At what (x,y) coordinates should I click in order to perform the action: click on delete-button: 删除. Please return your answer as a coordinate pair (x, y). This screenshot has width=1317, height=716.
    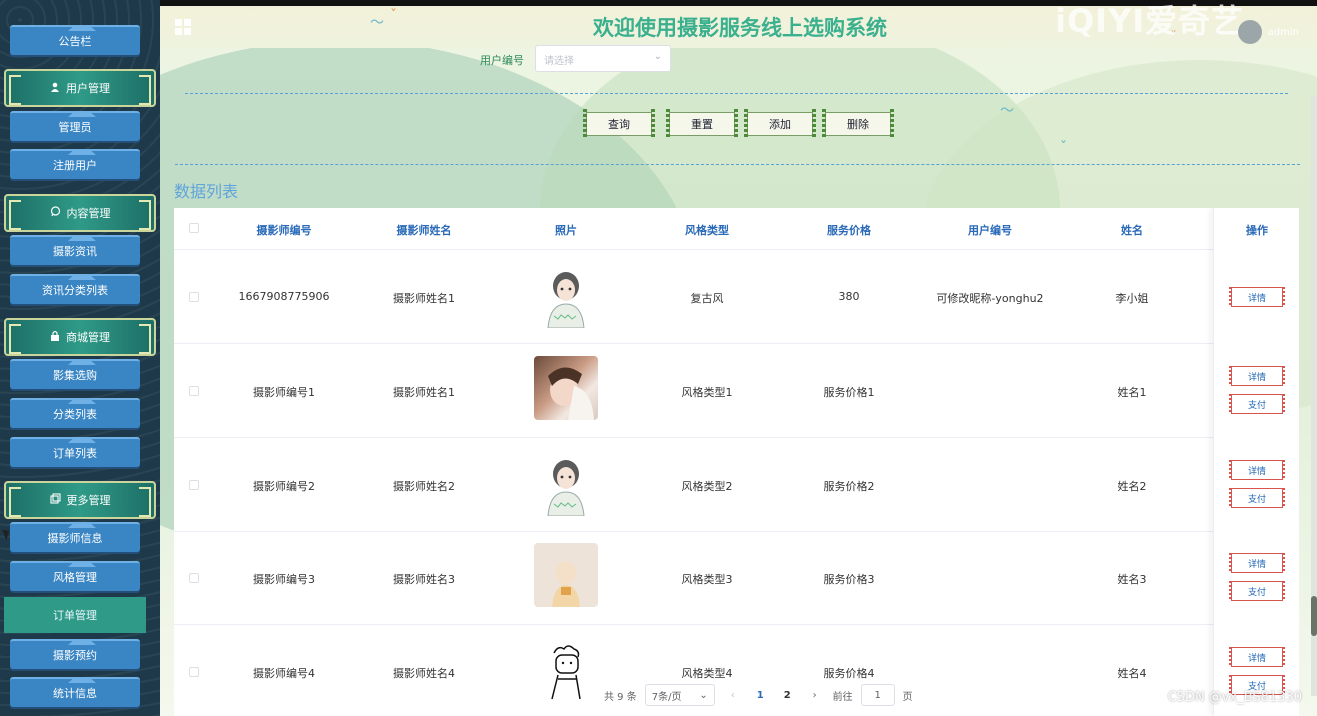
    Looking at the image, I should click on (858, 124).